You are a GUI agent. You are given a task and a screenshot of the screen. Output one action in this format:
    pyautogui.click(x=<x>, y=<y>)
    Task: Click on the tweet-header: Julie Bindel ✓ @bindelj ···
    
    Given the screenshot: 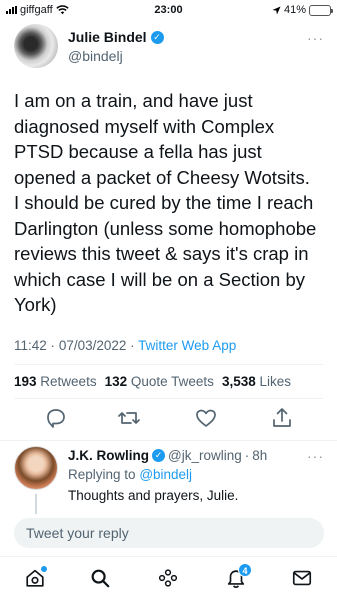 What is the action you would take?
    pyautogui.click(x=169, y=48)
    